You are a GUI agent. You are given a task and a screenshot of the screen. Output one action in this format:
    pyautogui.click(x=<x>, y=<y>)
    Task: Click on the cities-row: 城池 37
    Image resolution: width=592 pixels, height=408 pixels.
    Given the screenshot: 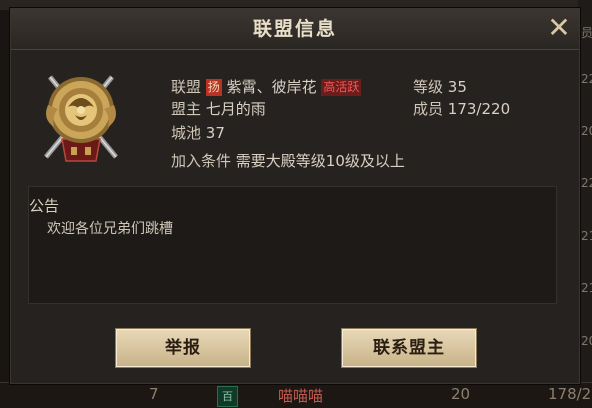 What is the action you would take?
    pyautogui.click(x=198, y=132)
    